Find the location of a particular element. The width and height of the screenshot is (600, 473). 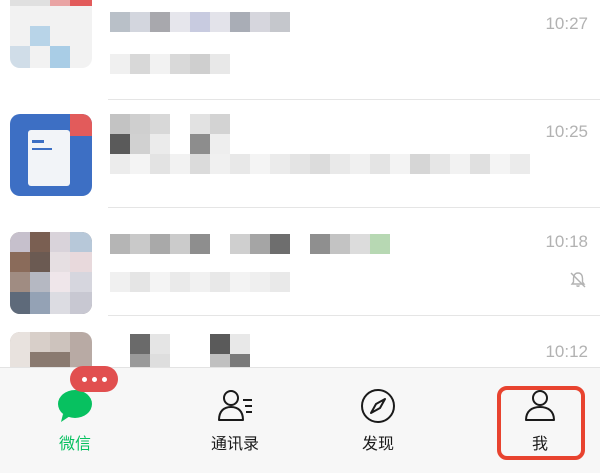

tab-discover: 发现 is located at coordinates (378, 420).